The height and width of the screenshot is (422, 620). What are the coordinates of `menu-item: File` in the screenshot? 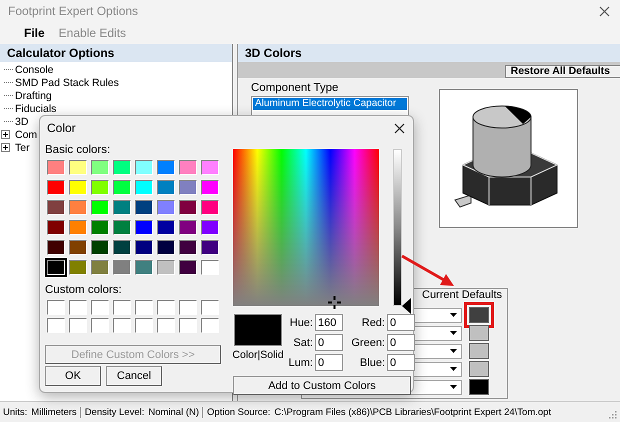 It's located at (34, 33).